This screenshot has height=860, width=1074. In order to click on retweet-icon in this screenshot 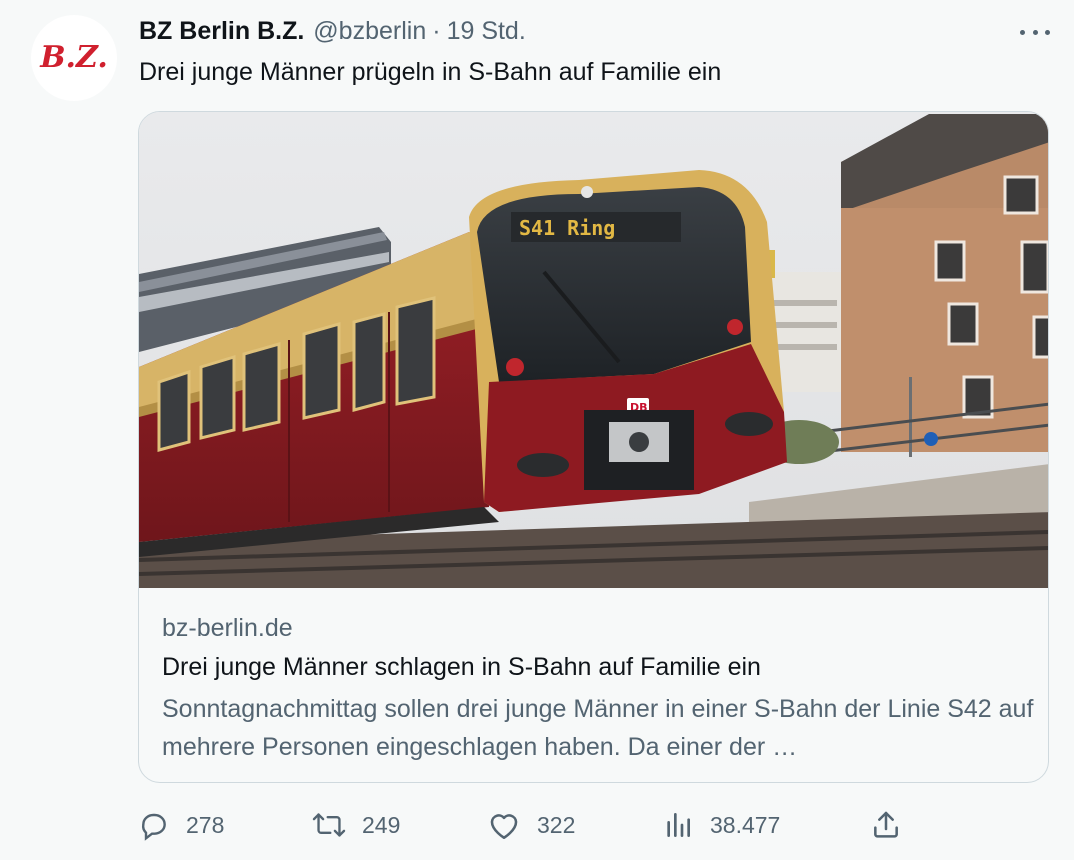, I will do `click(329, 825)`.